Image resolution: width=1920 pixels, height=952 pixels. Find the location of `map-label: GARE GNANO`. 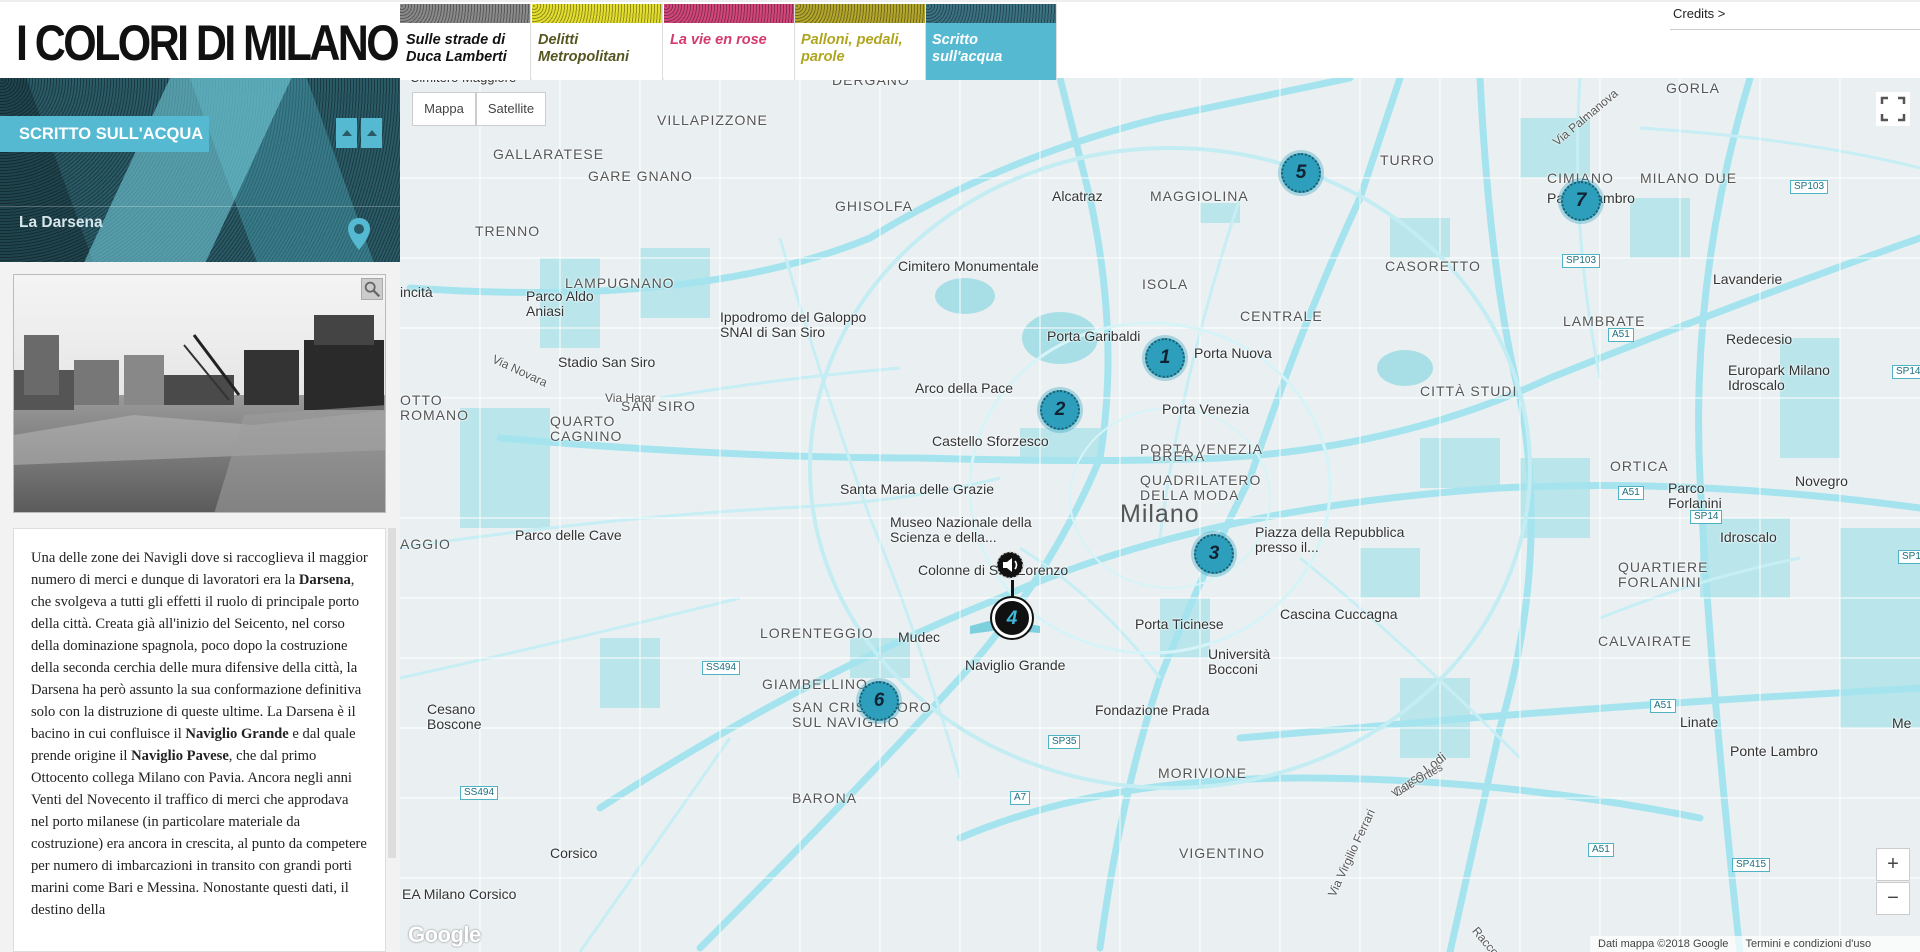

map-label: GARE GNANO is located at coordinates (640, 176).